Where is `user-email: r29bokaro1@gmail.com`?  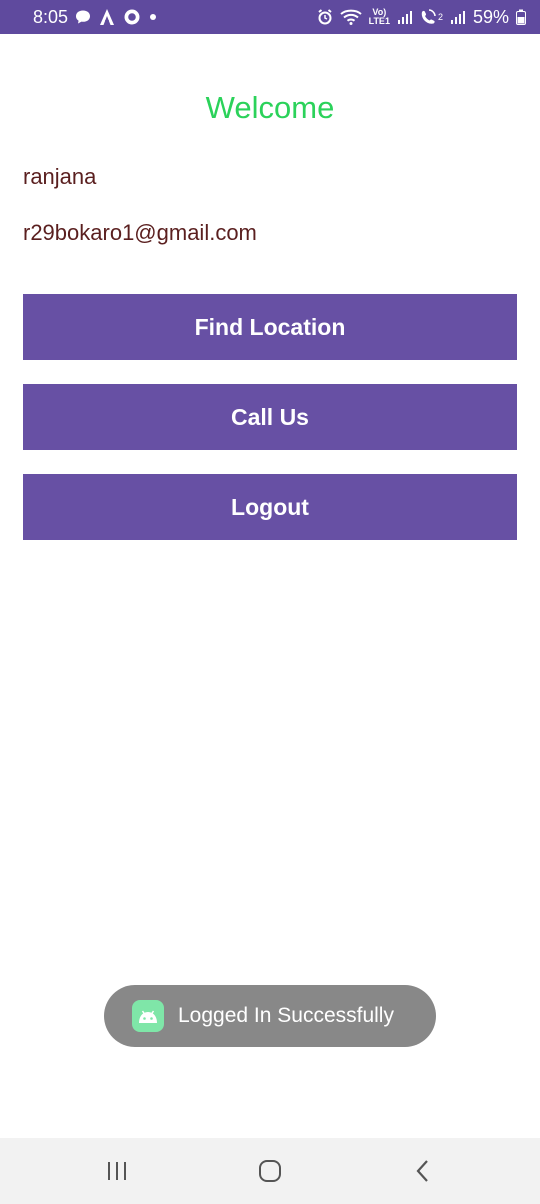 user-email: r29bokaro1@gmail.com is located at coordinates (140, 232).